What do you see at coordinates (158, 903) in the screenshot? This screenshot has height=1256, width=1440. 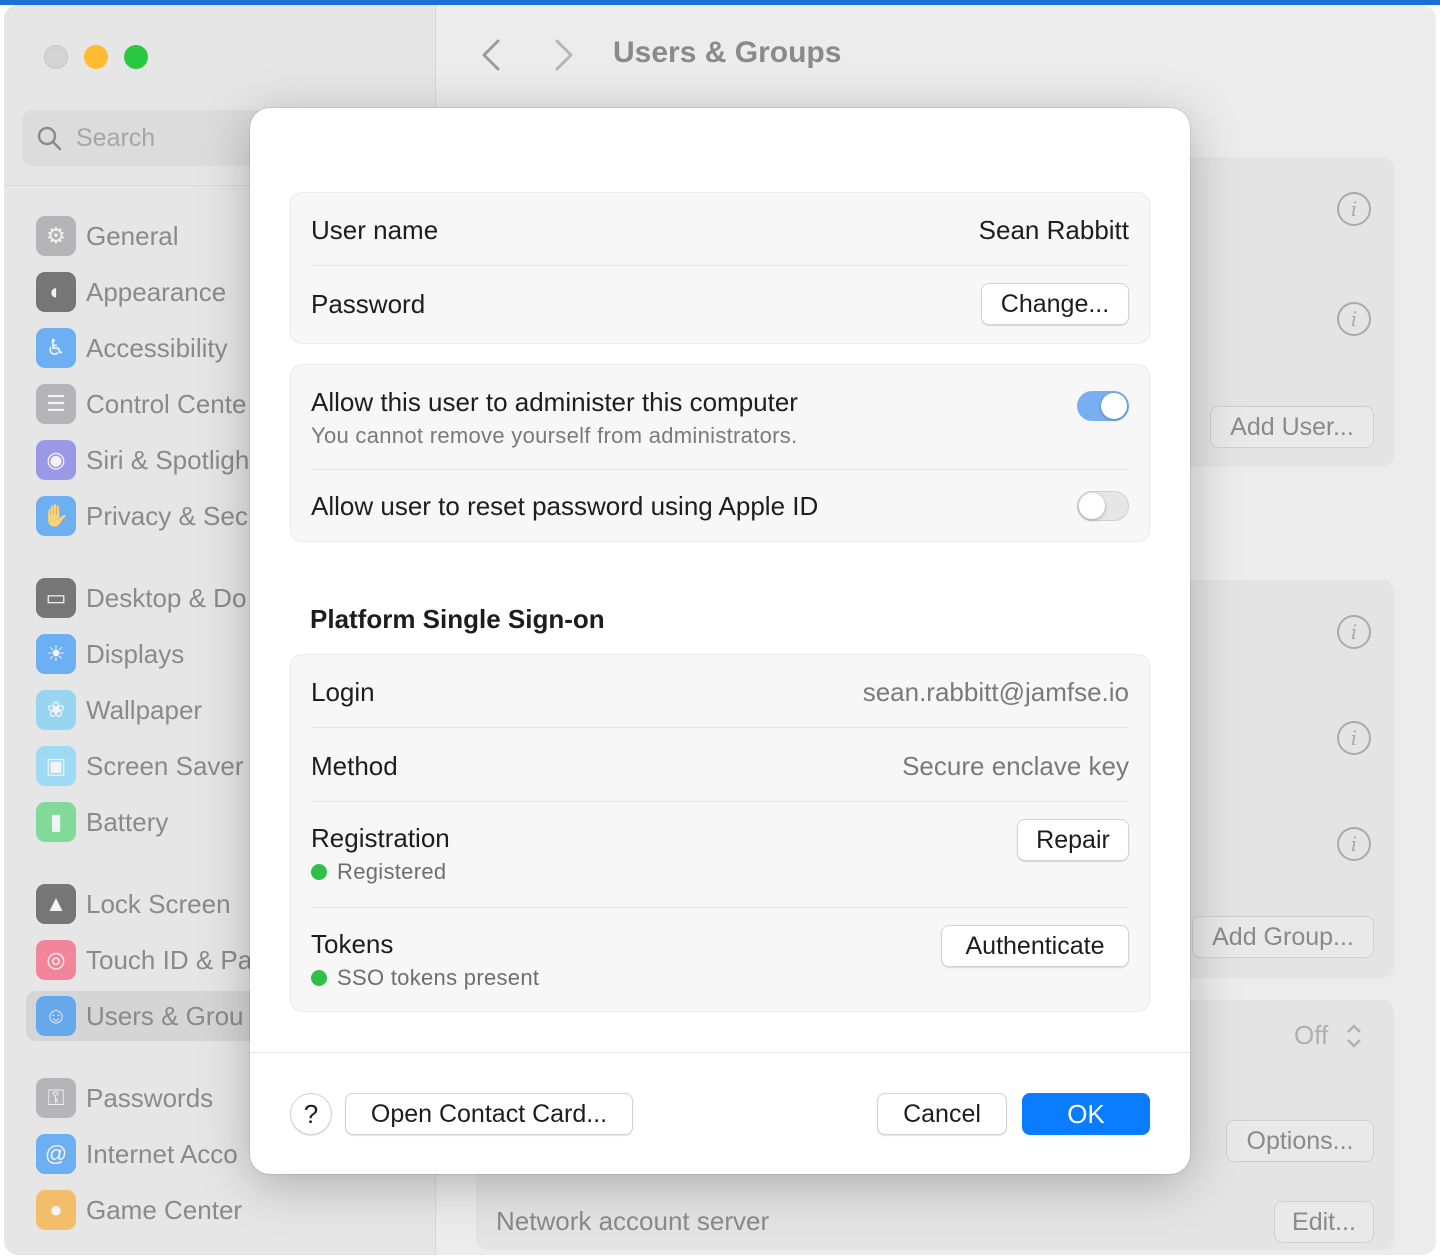 I see `sidebar-item-label: Lock Screen` at bounding box center [158, 903].